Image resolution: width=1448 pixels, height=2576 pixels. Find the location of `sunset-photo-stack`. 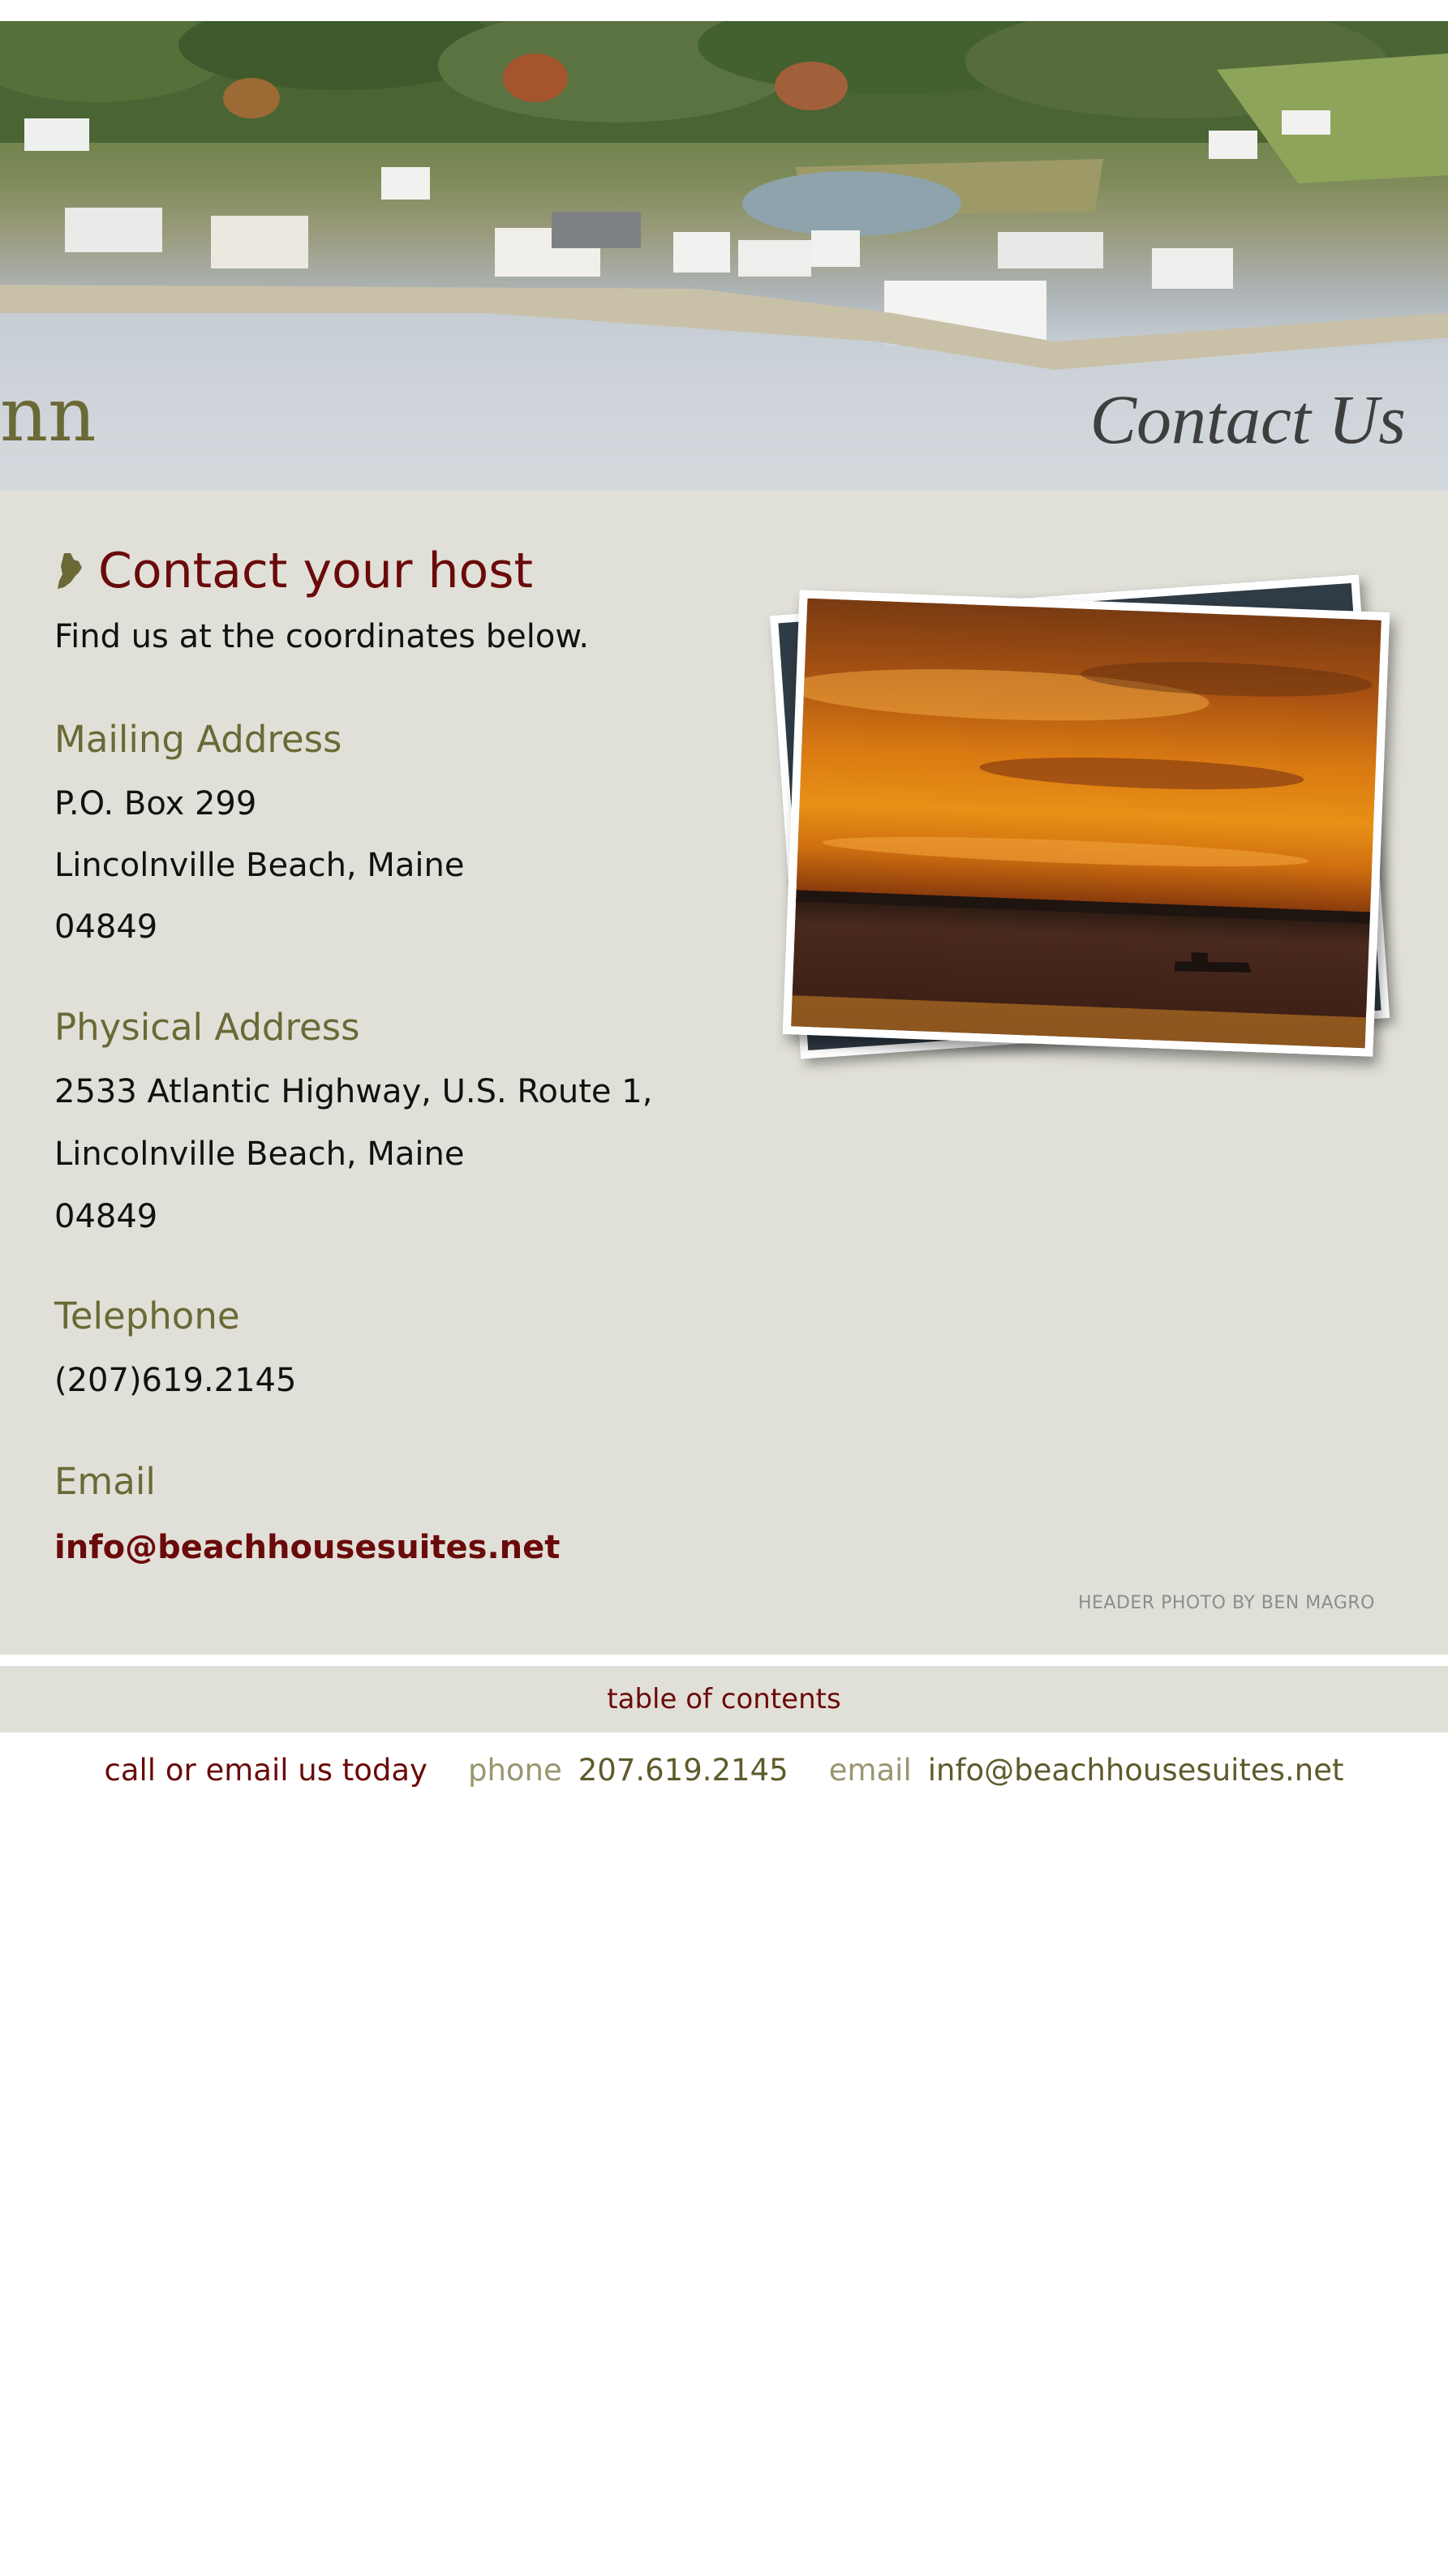

sunset-photo-stack is located at coordinates (1084, 820).